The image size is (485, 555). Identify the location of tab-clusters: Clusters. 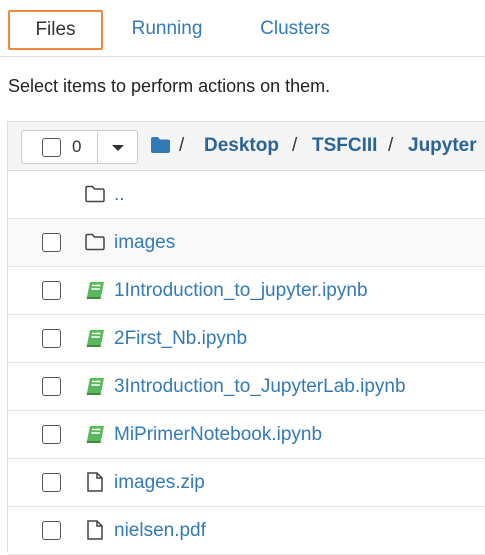
(295, 29).